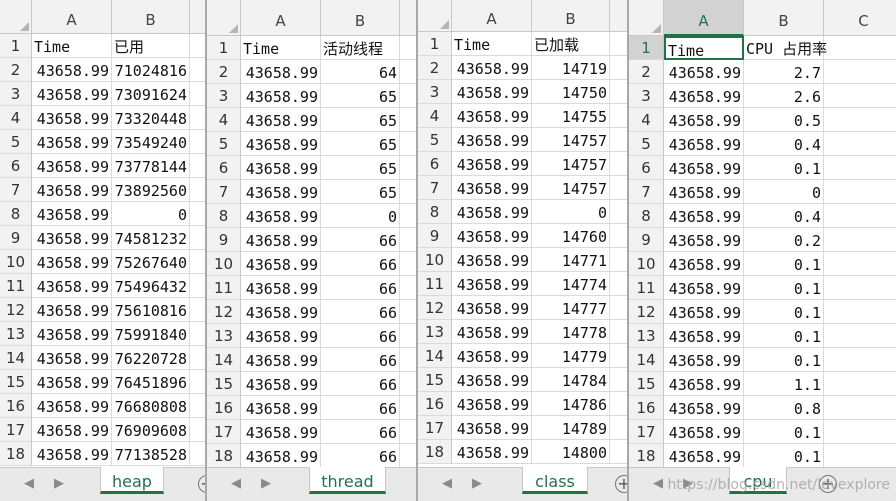  What do you see at coordinates (72, 238) in the screenshot?
I see `cell-a9: 43658.99` at bounding box center [72, 238].